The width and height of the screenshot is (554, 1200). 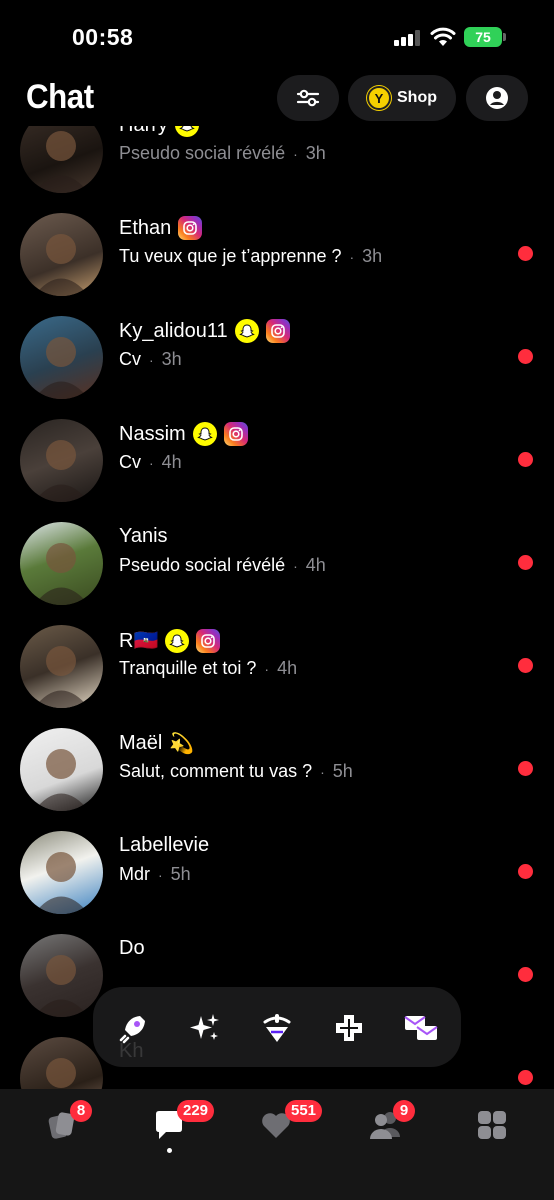 What do you see at coordinates (161, 228) in the screenshot?
I see `chat-name-line: Ethan` at bounding box center [161, 228].